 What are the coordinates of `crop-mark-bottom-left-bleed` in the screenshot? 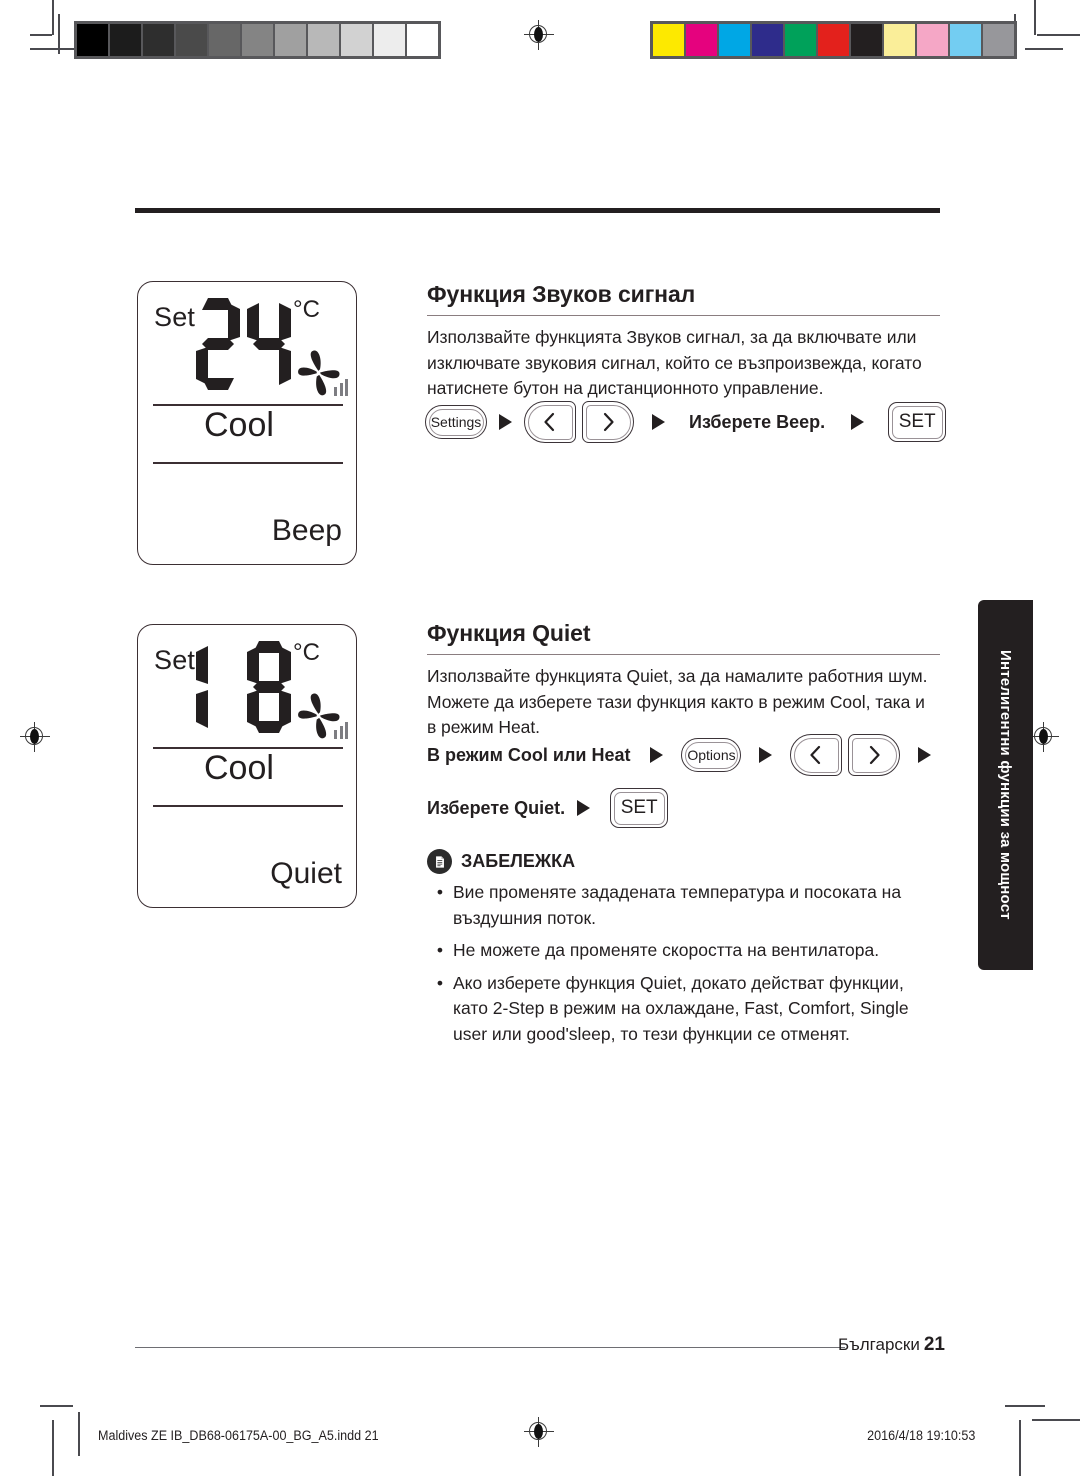 It's located at (79, 1434).